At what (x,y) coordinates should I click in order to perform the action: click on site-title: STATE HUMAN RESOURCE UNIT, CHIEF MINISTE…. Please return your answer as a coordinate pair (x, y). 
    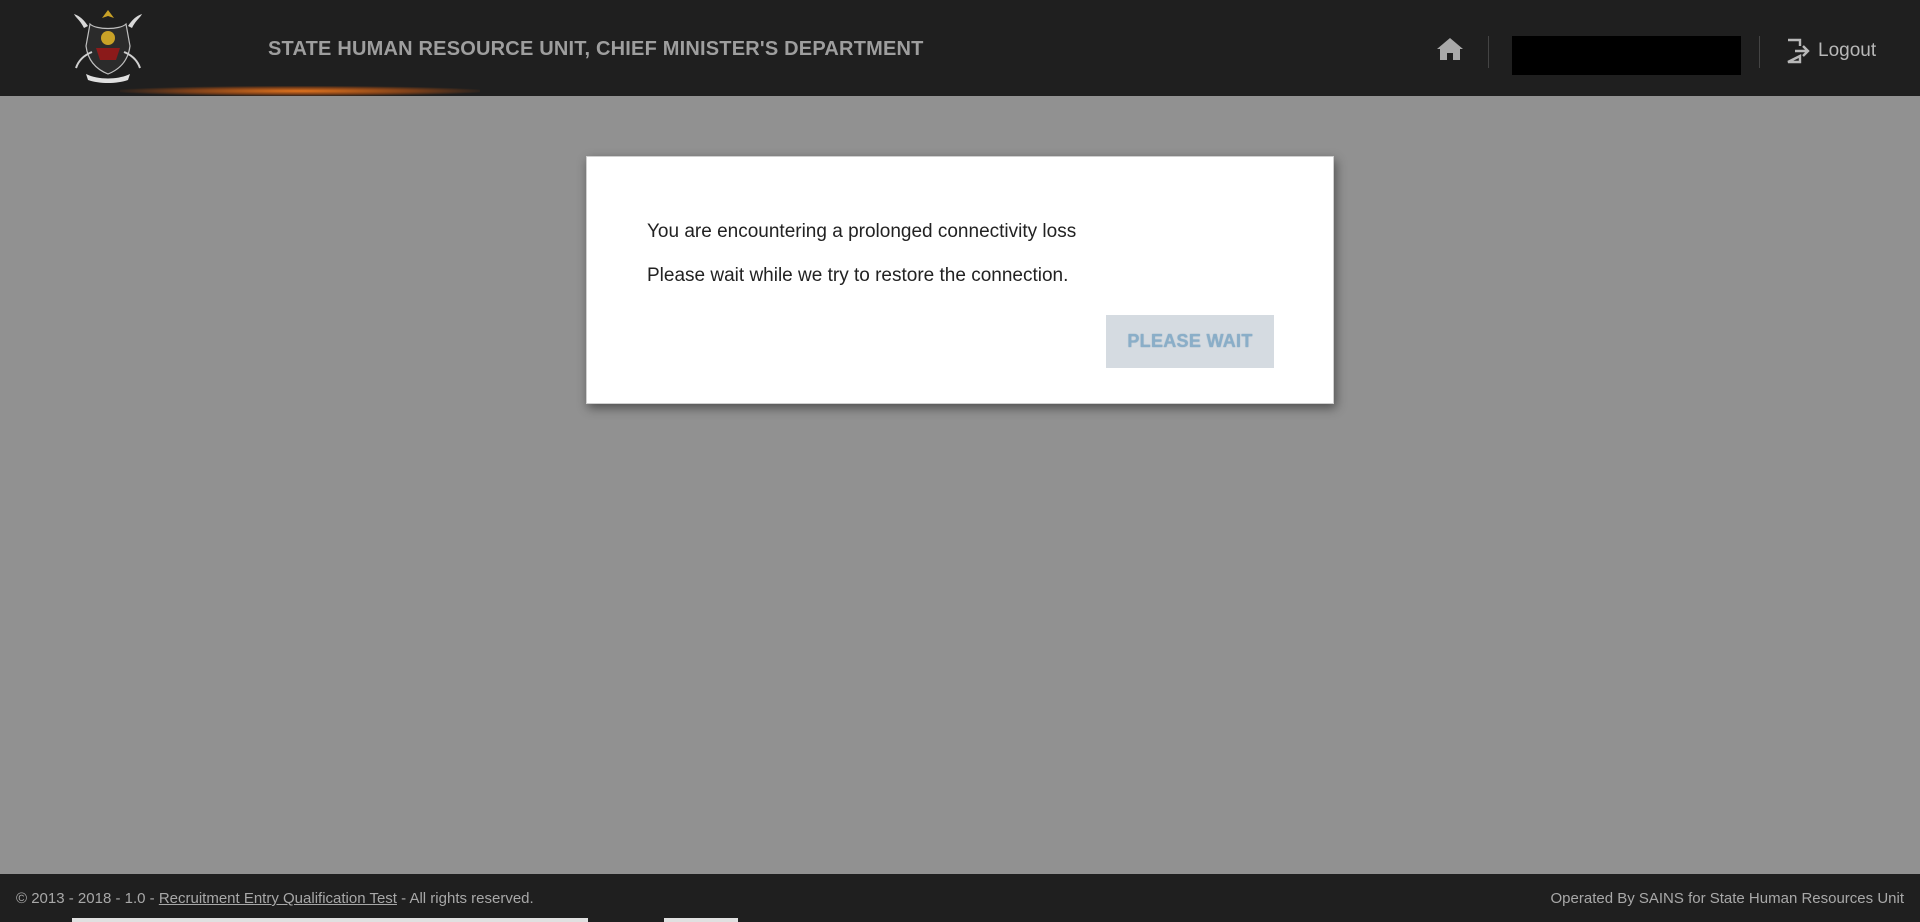
    Looking at the image, I should click on (596, 49).